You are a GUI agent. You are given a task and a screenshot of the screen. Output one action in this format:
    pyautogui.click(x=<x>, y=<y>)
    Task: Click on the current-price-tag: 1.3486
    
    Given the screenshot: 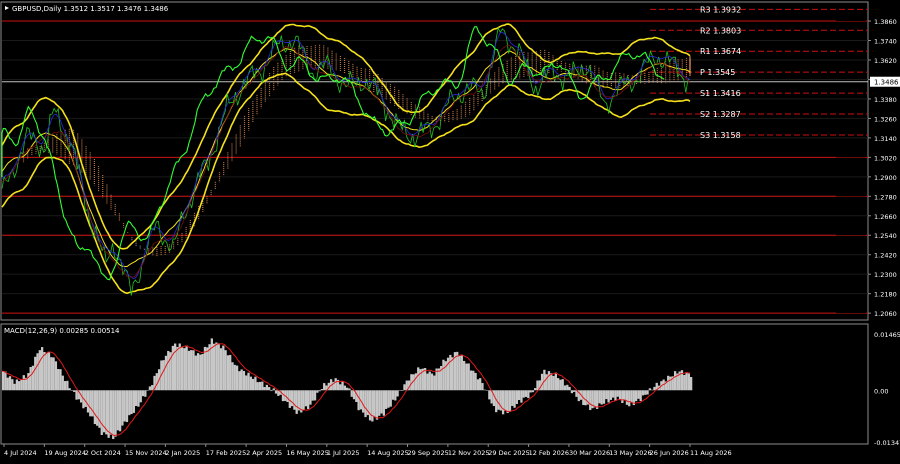 What is the action you would take?
    pyautogui.click(x=885, y=81)
    